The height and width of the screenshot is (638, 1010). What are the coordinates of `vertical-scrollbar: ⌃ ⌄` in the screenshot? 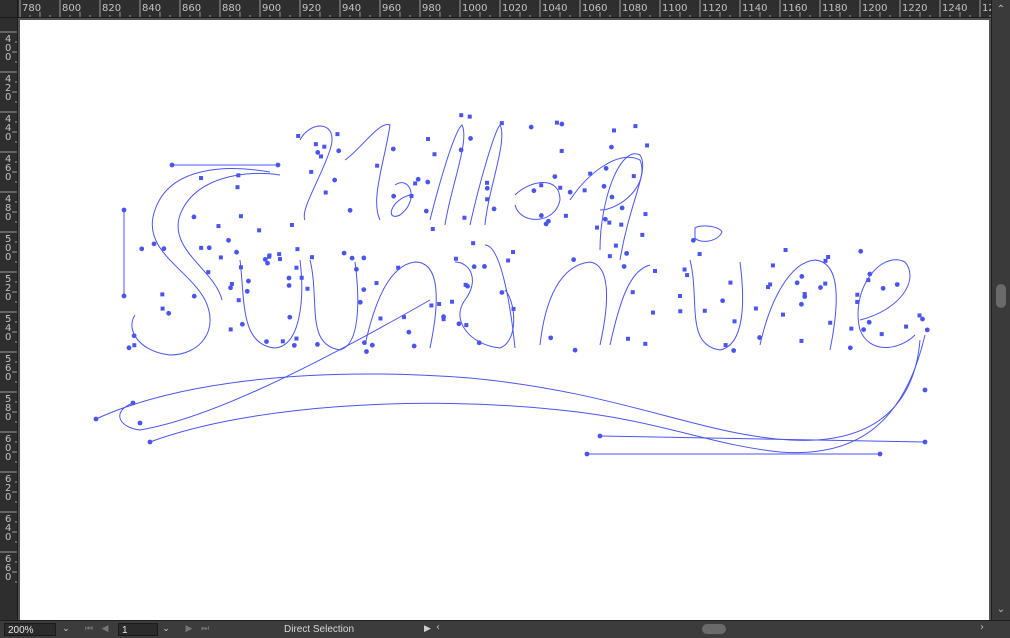 It's located at (1000, 310).